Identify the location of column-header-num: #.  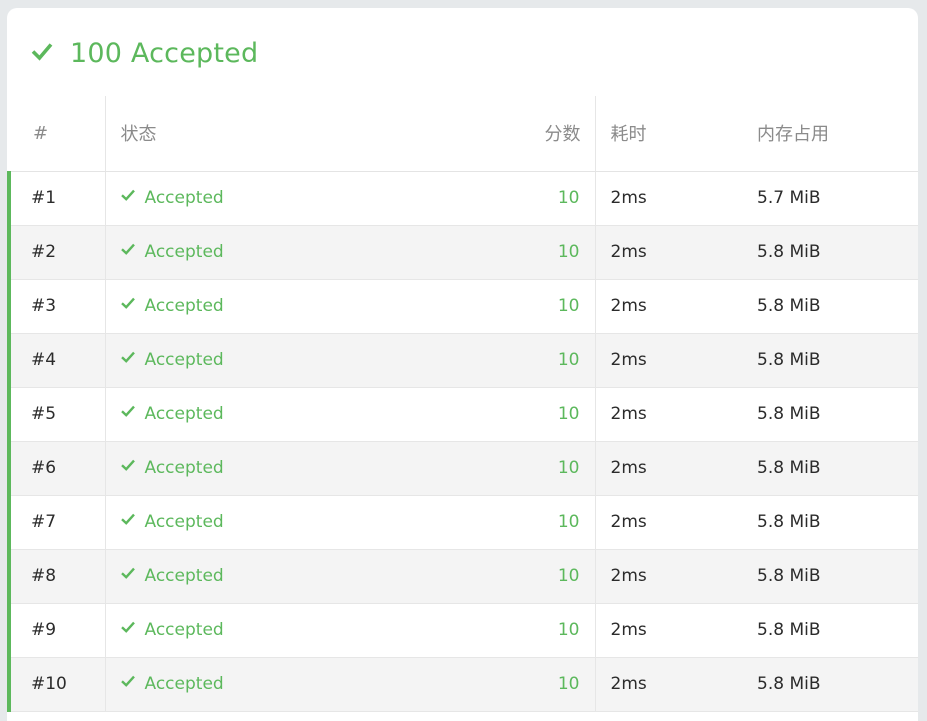
(57, 134).